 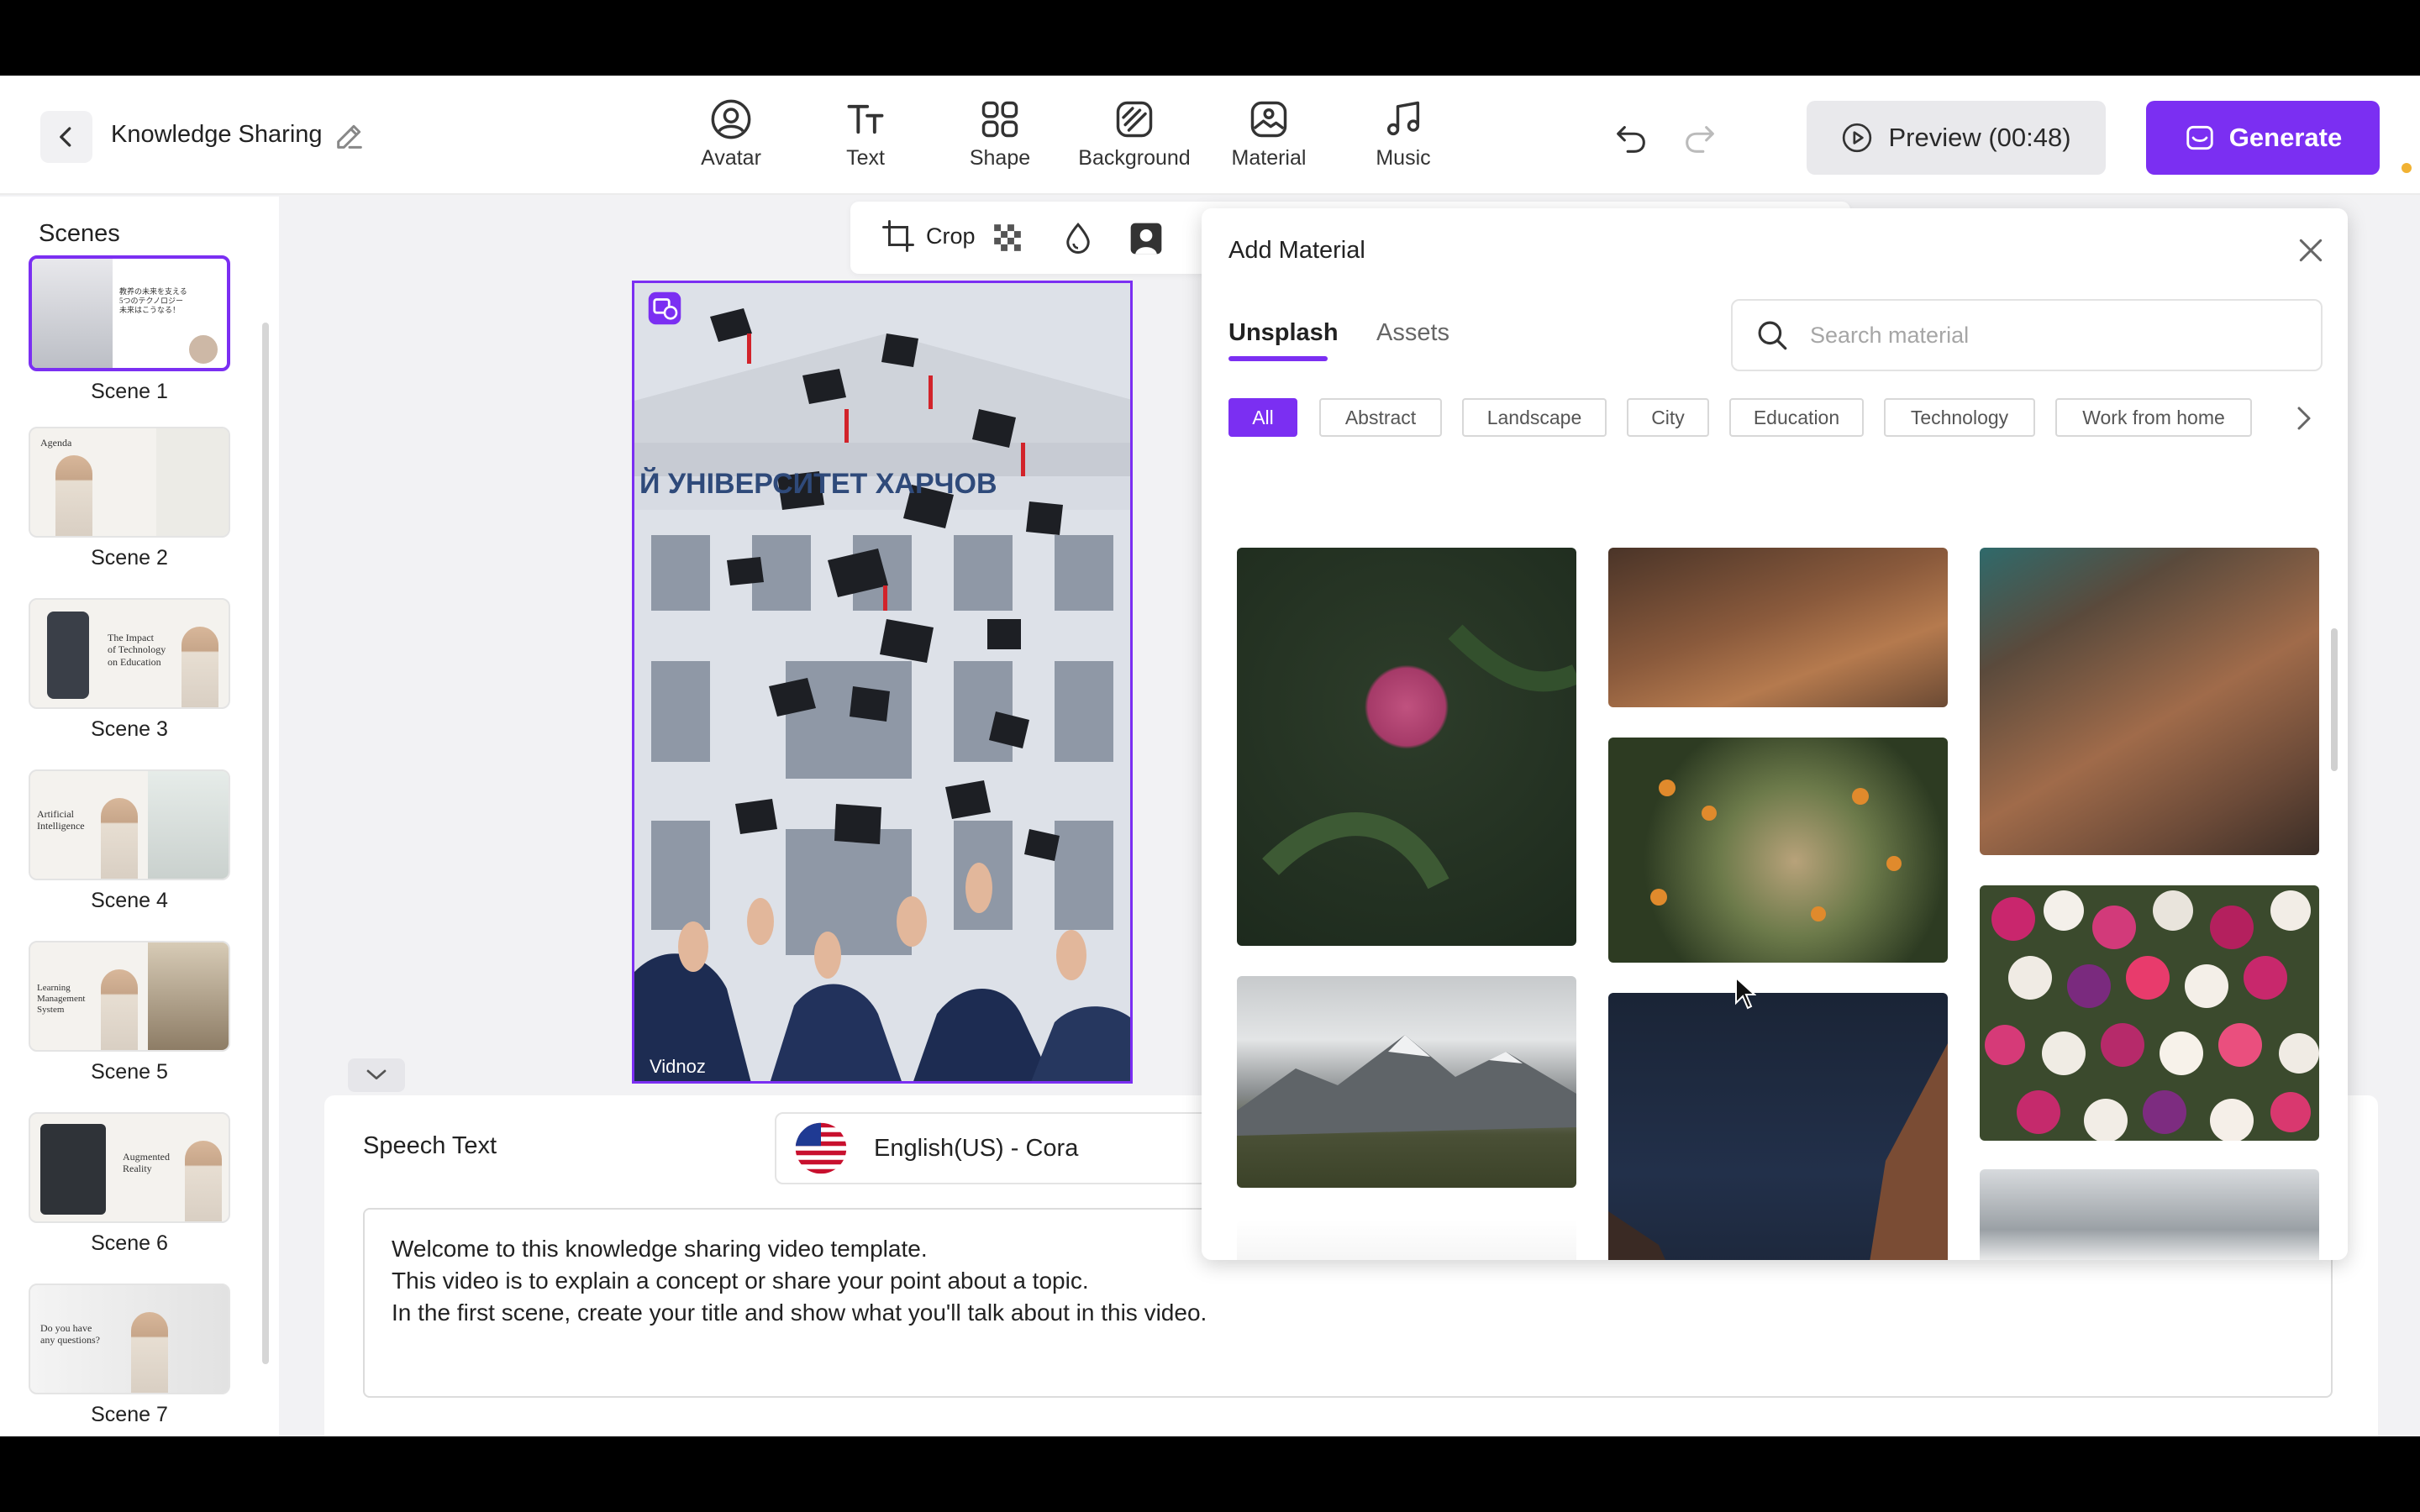 I want to click on music-icon, so click(x=1403, y=118).